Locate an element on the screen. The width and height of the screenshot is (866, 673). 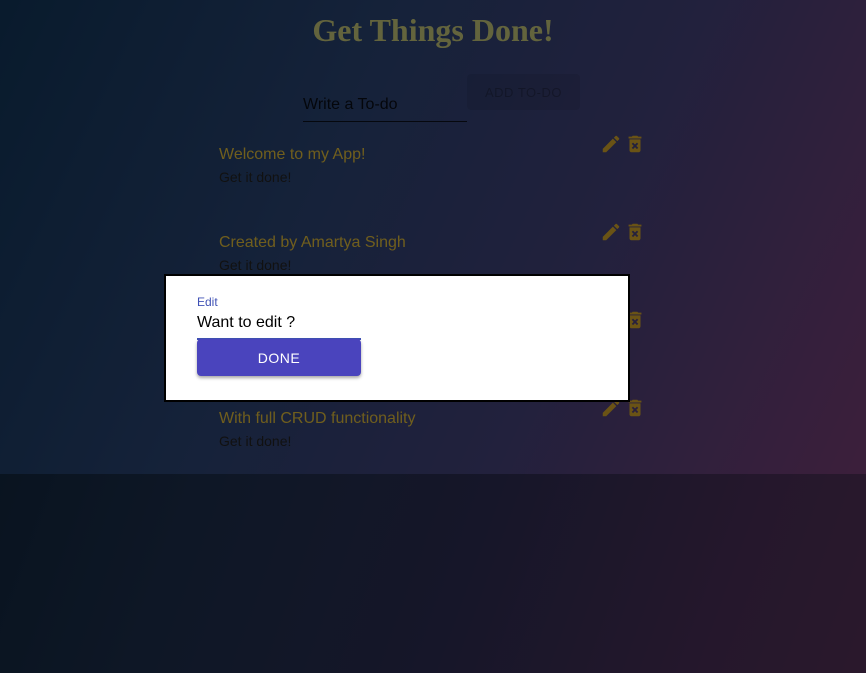
done-button: DONE is located at coordinates (279, 357).